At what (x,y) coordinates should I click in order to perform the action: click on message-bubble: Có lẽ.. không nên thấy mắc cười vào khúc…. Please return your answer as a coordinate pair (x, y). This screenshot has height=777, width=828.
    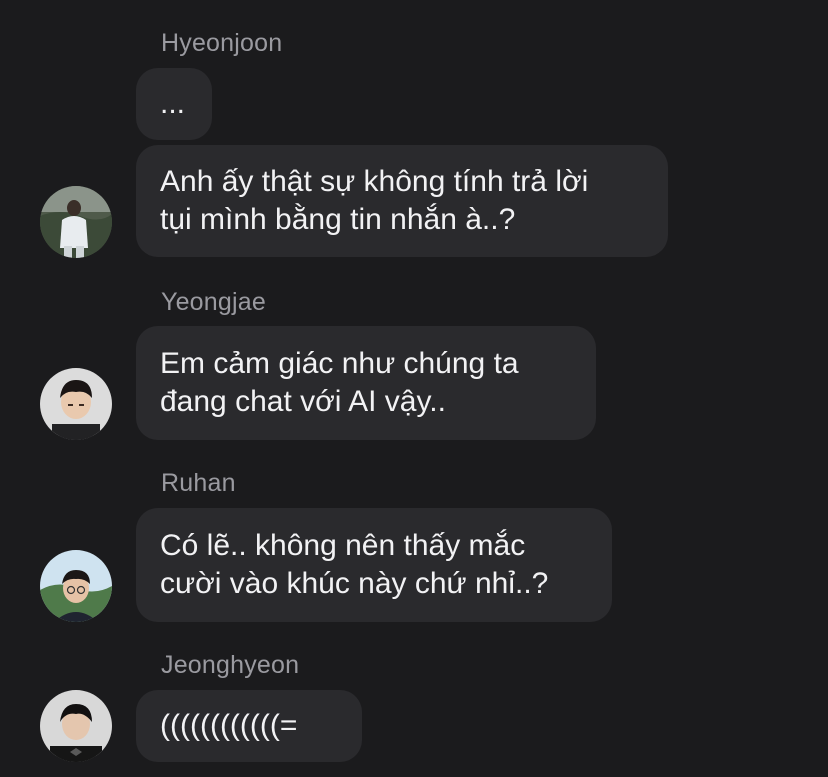
    Looking at the image, I should click on (374, 565).